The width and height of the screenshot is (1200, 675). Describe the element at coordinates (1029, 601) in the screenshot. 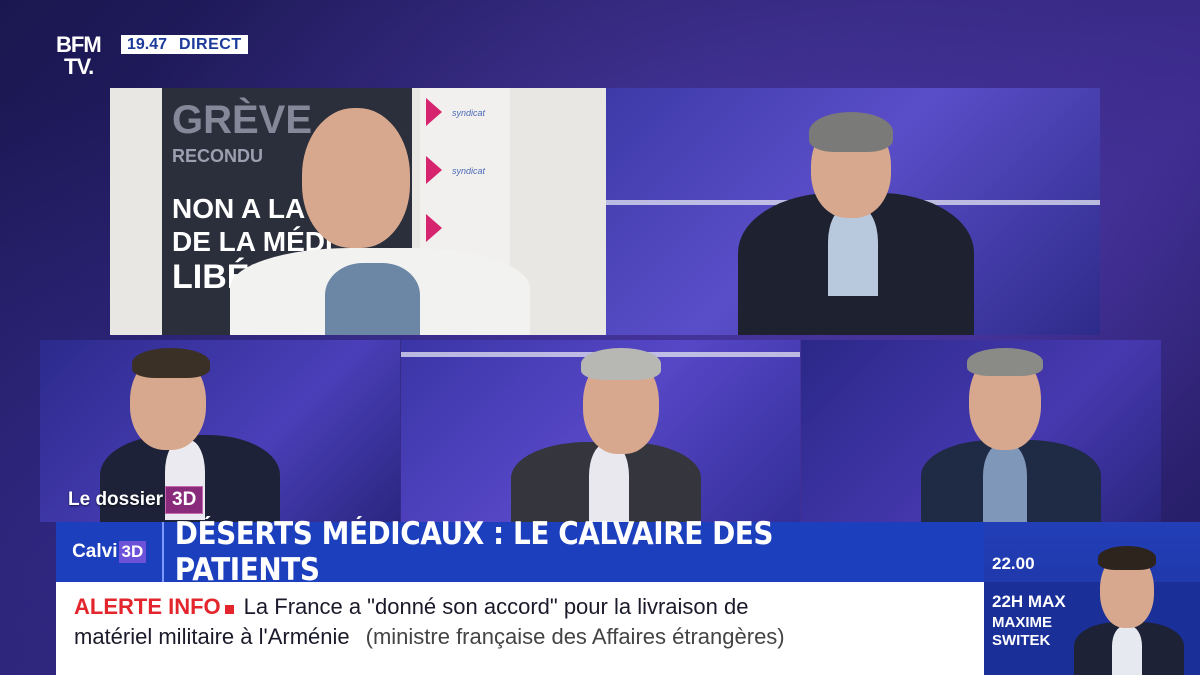

I see `next-show-title: 22H MAX` at that location.